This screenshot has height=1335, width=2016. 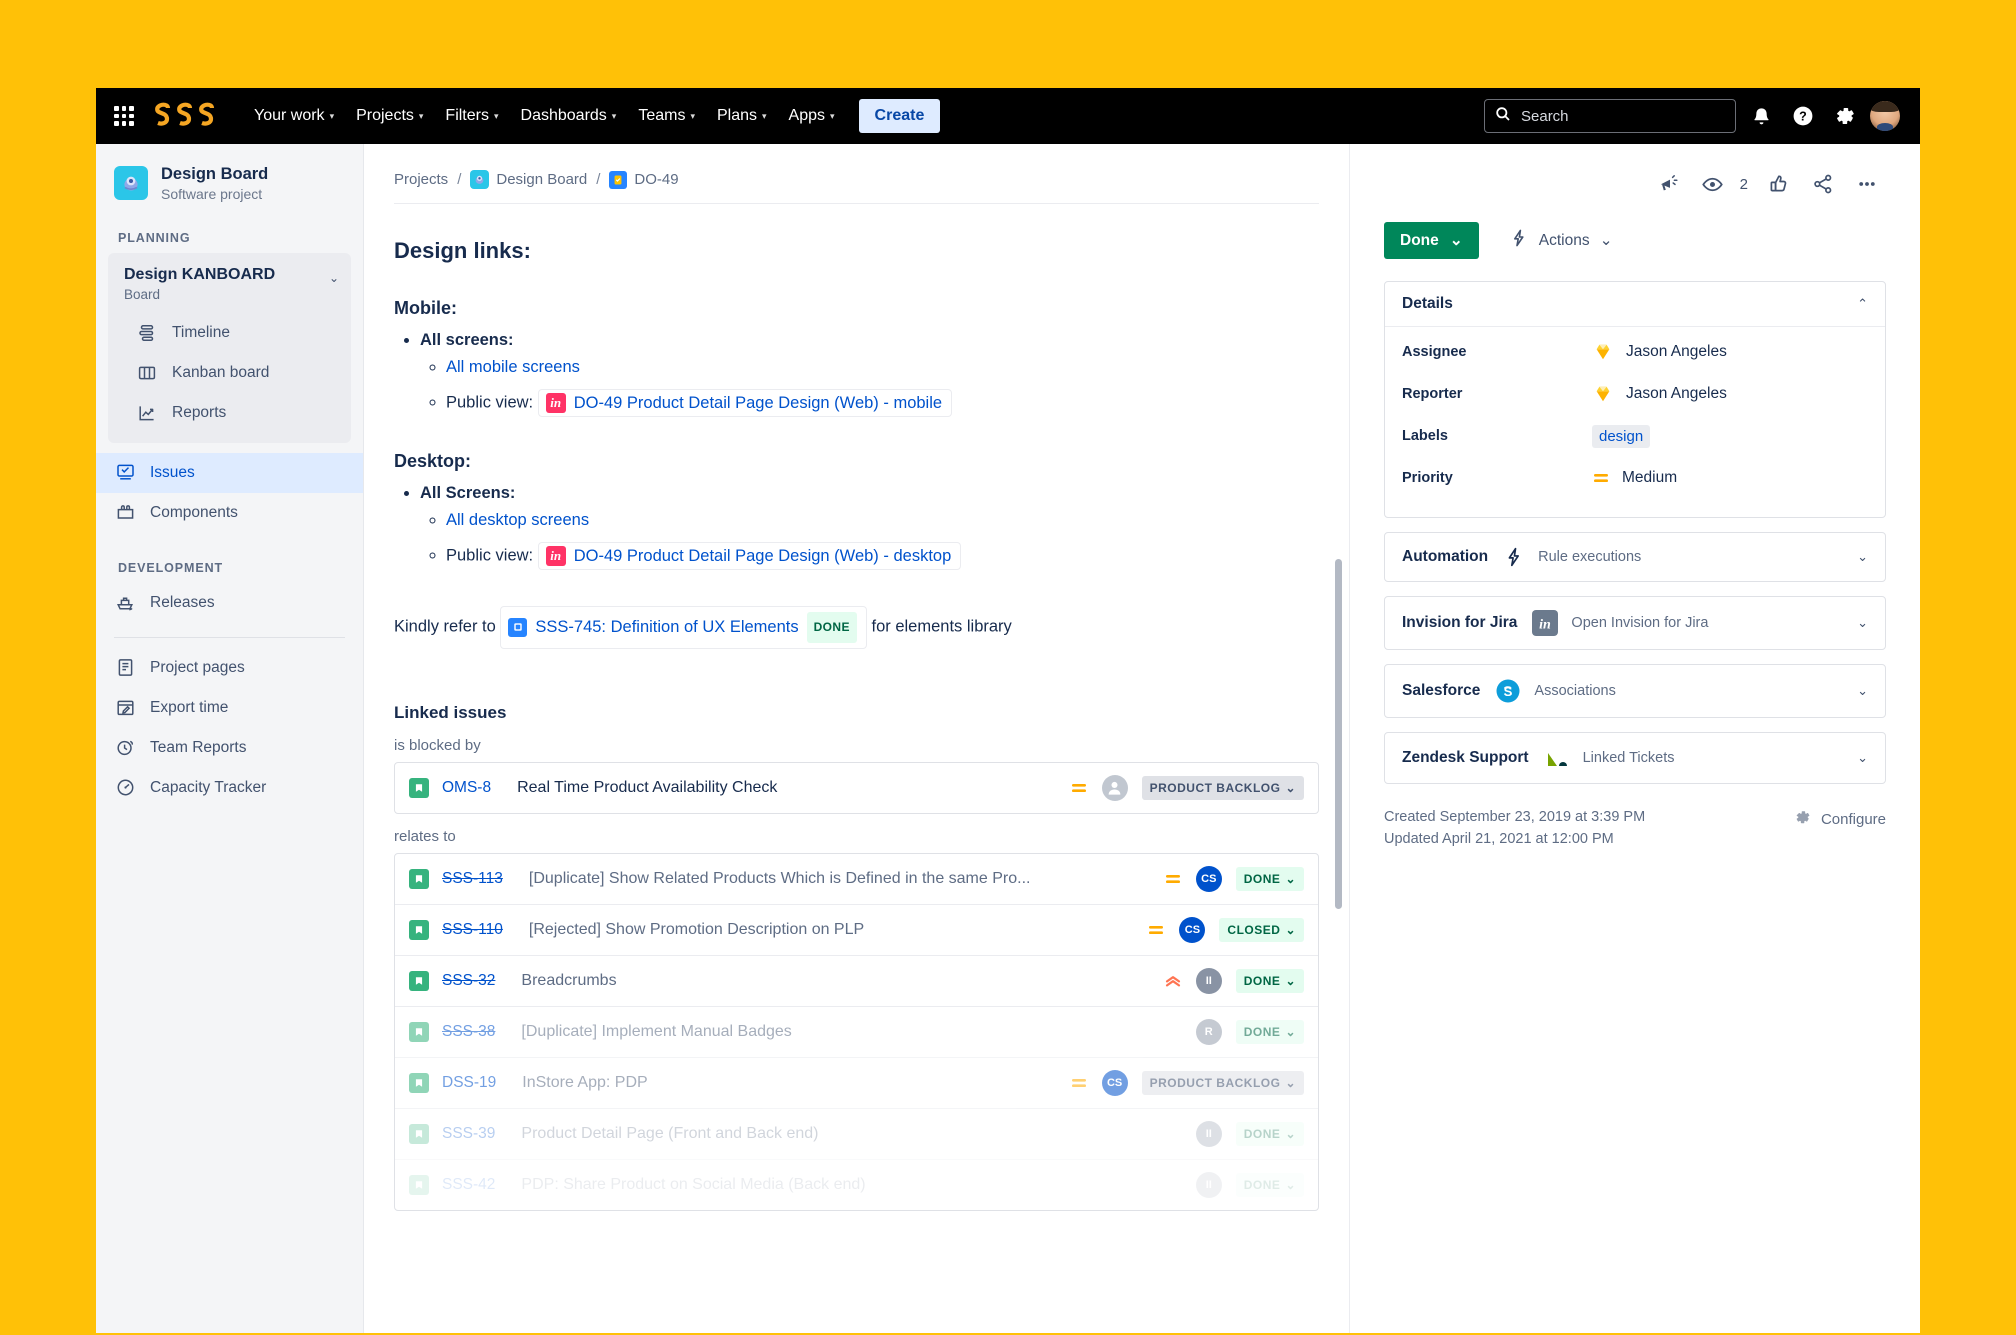 What do you see at coordinates (1623, 116) in the screenshot?
I see `search-input` at bounding box center [1623, 116].